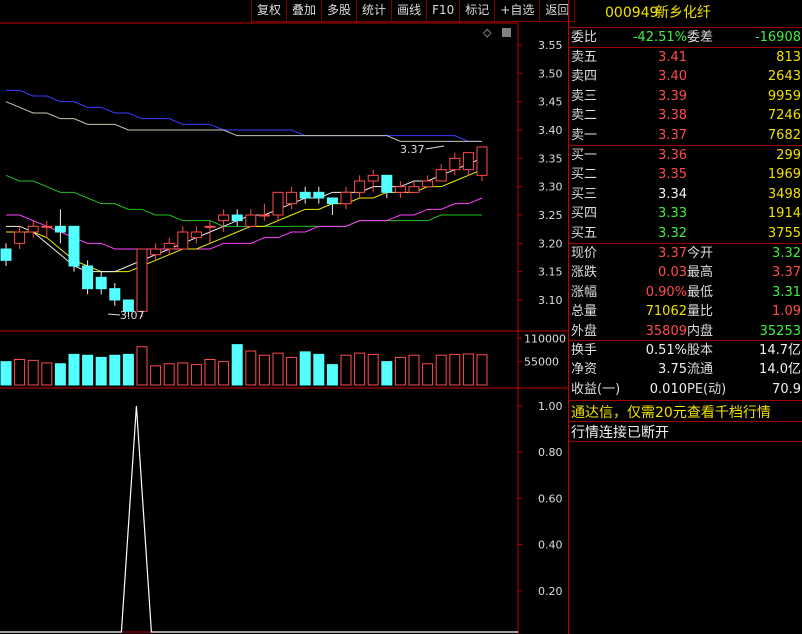  What do you see at coordinates (550, 406) in the screenshot?
I see `indicator-tick-label: 1.00` at bounding box center [550, 406].